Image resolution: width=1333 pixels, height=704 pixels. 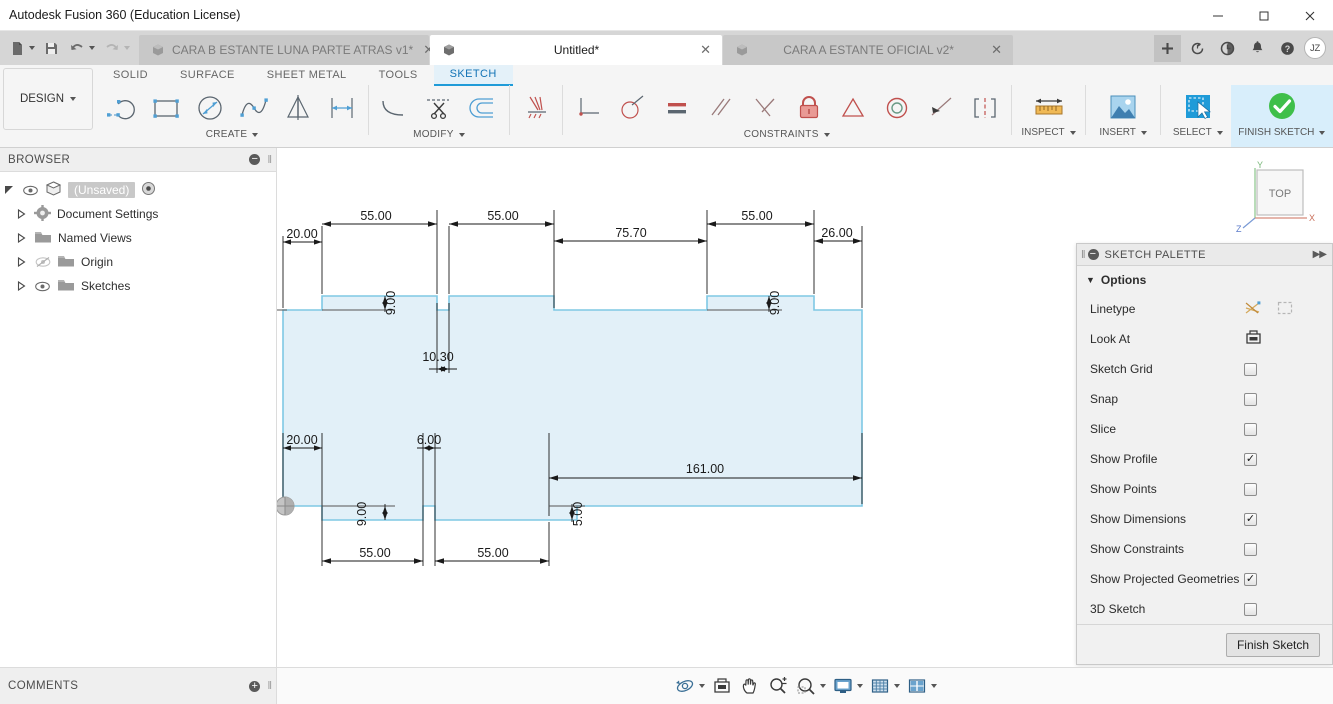 I want to click on sketch-dimension-icon, so click(x=342, y=108).